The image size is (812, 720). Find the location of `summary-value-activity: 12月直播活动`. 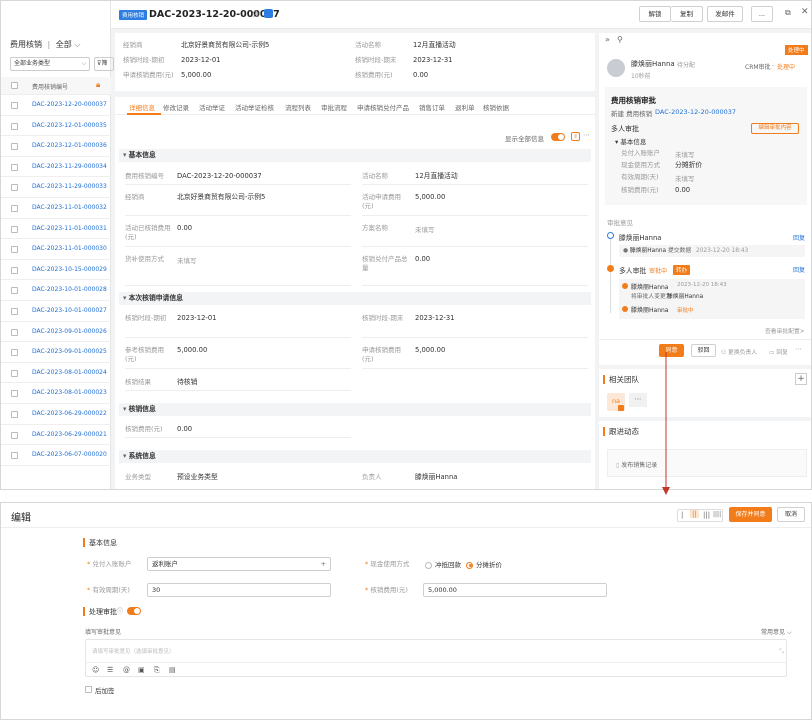

summary-value-activity: 12月直播活动 is located at coordinates (434, 45).